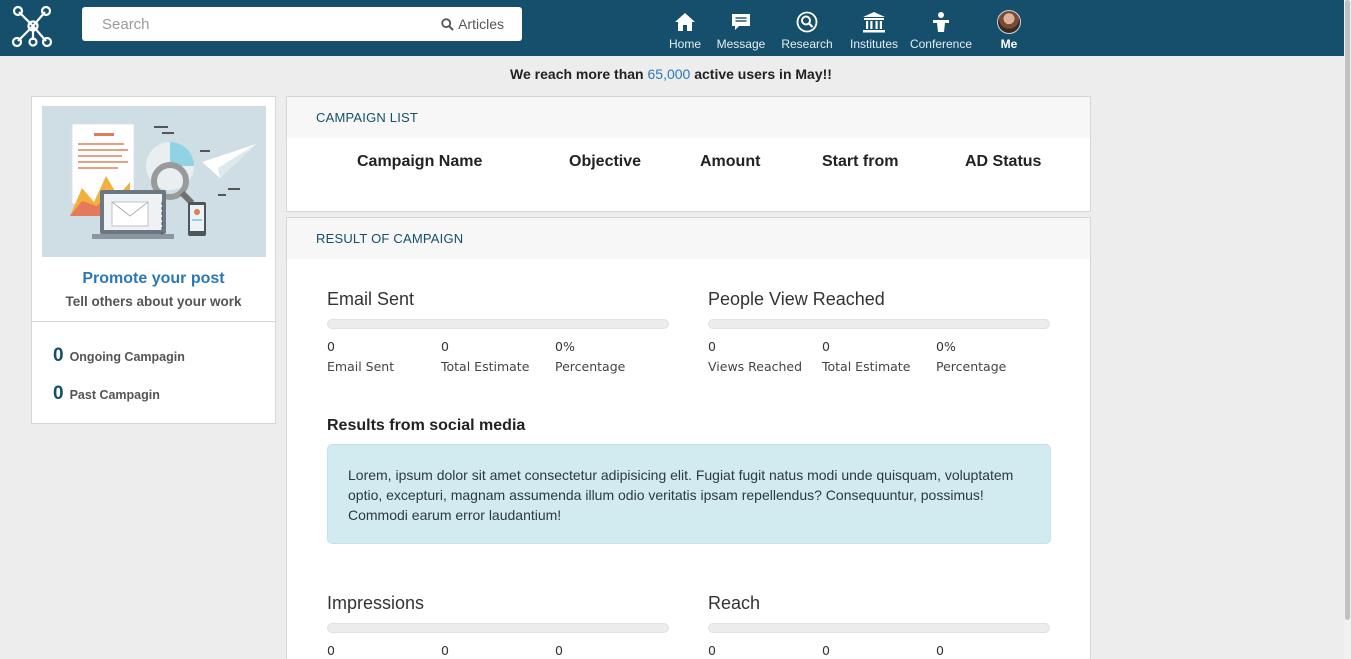  Describe the element at coordinates (807, 44) in the screenshot. I see `nav-research-label: Research` at that location.